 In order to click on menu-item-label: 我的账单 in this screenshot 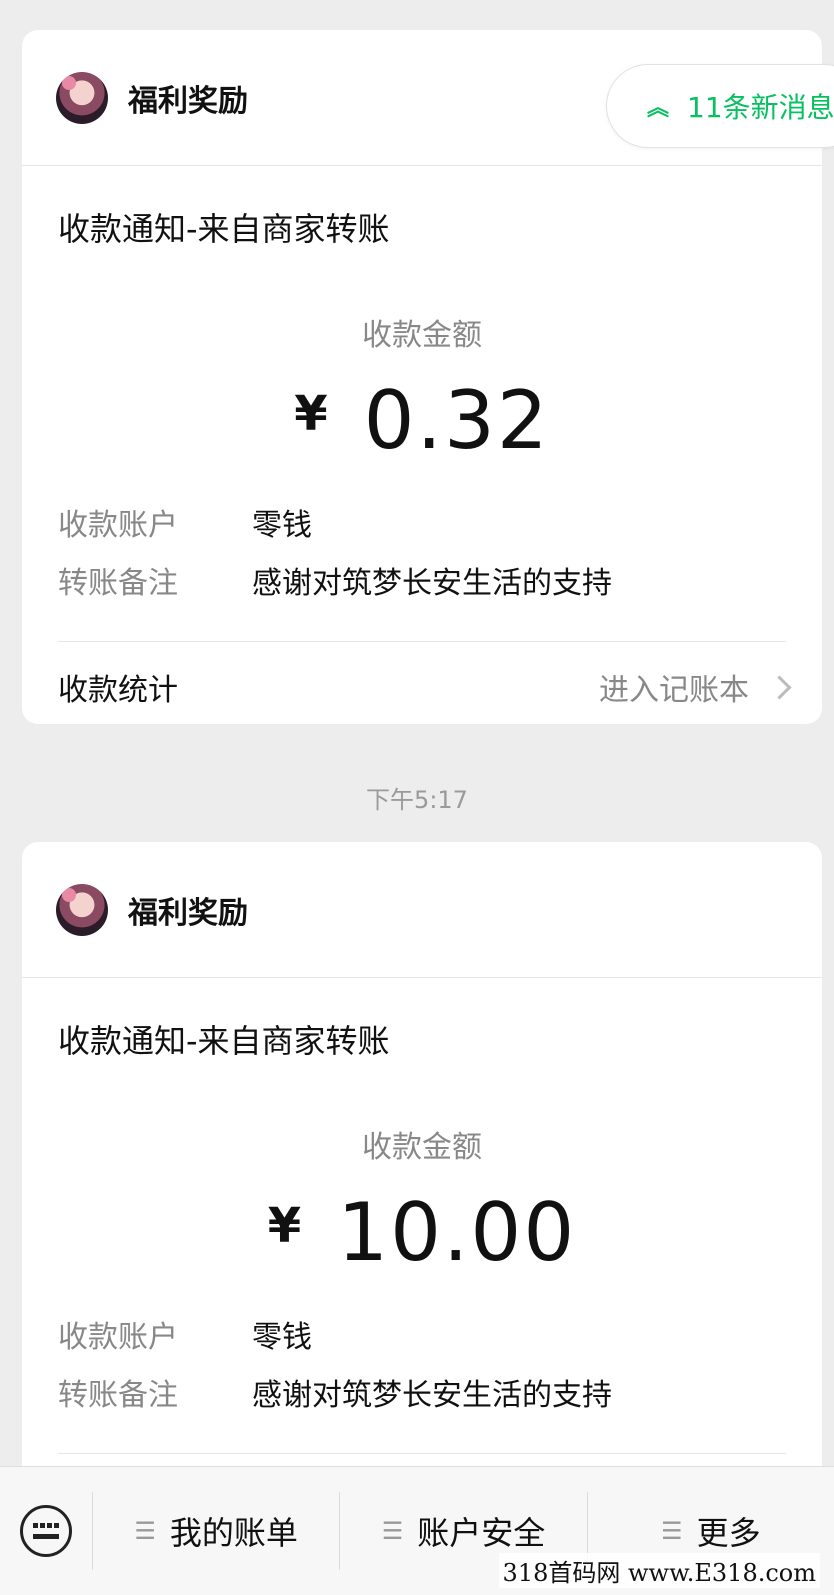, I will do `click(233, 1533)`.